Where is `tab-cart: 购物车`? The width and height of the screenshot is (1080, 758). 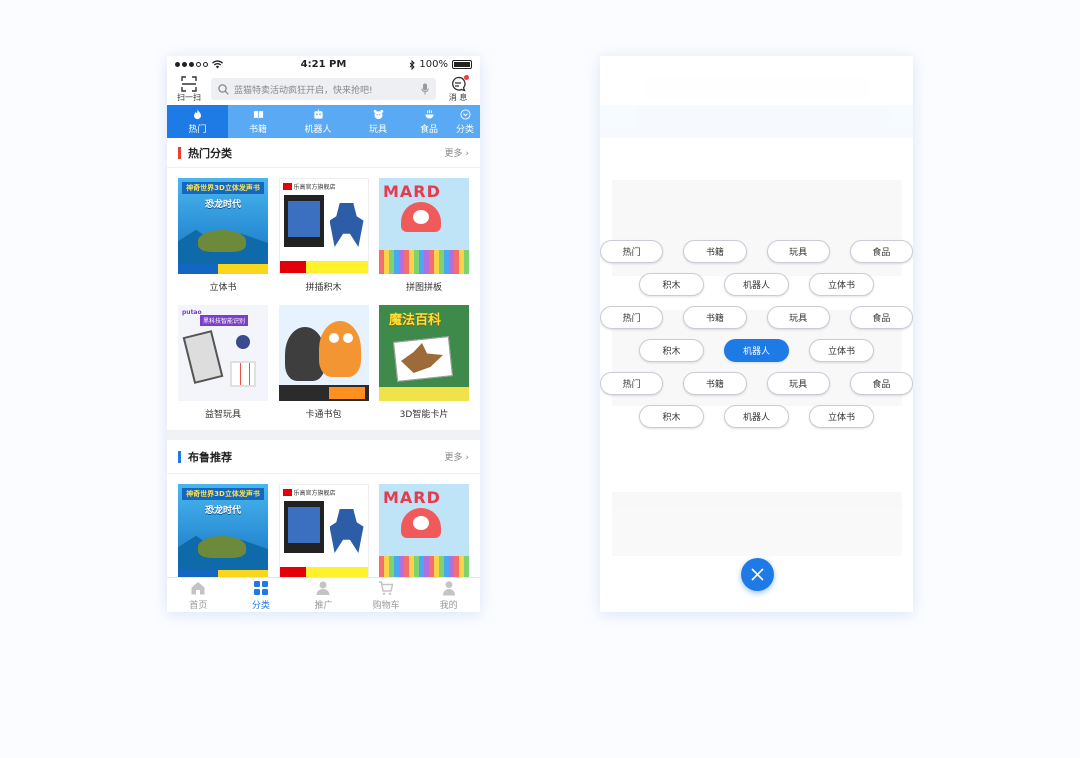 tab-cart: 购物车 is located at coordinates (386, 595).